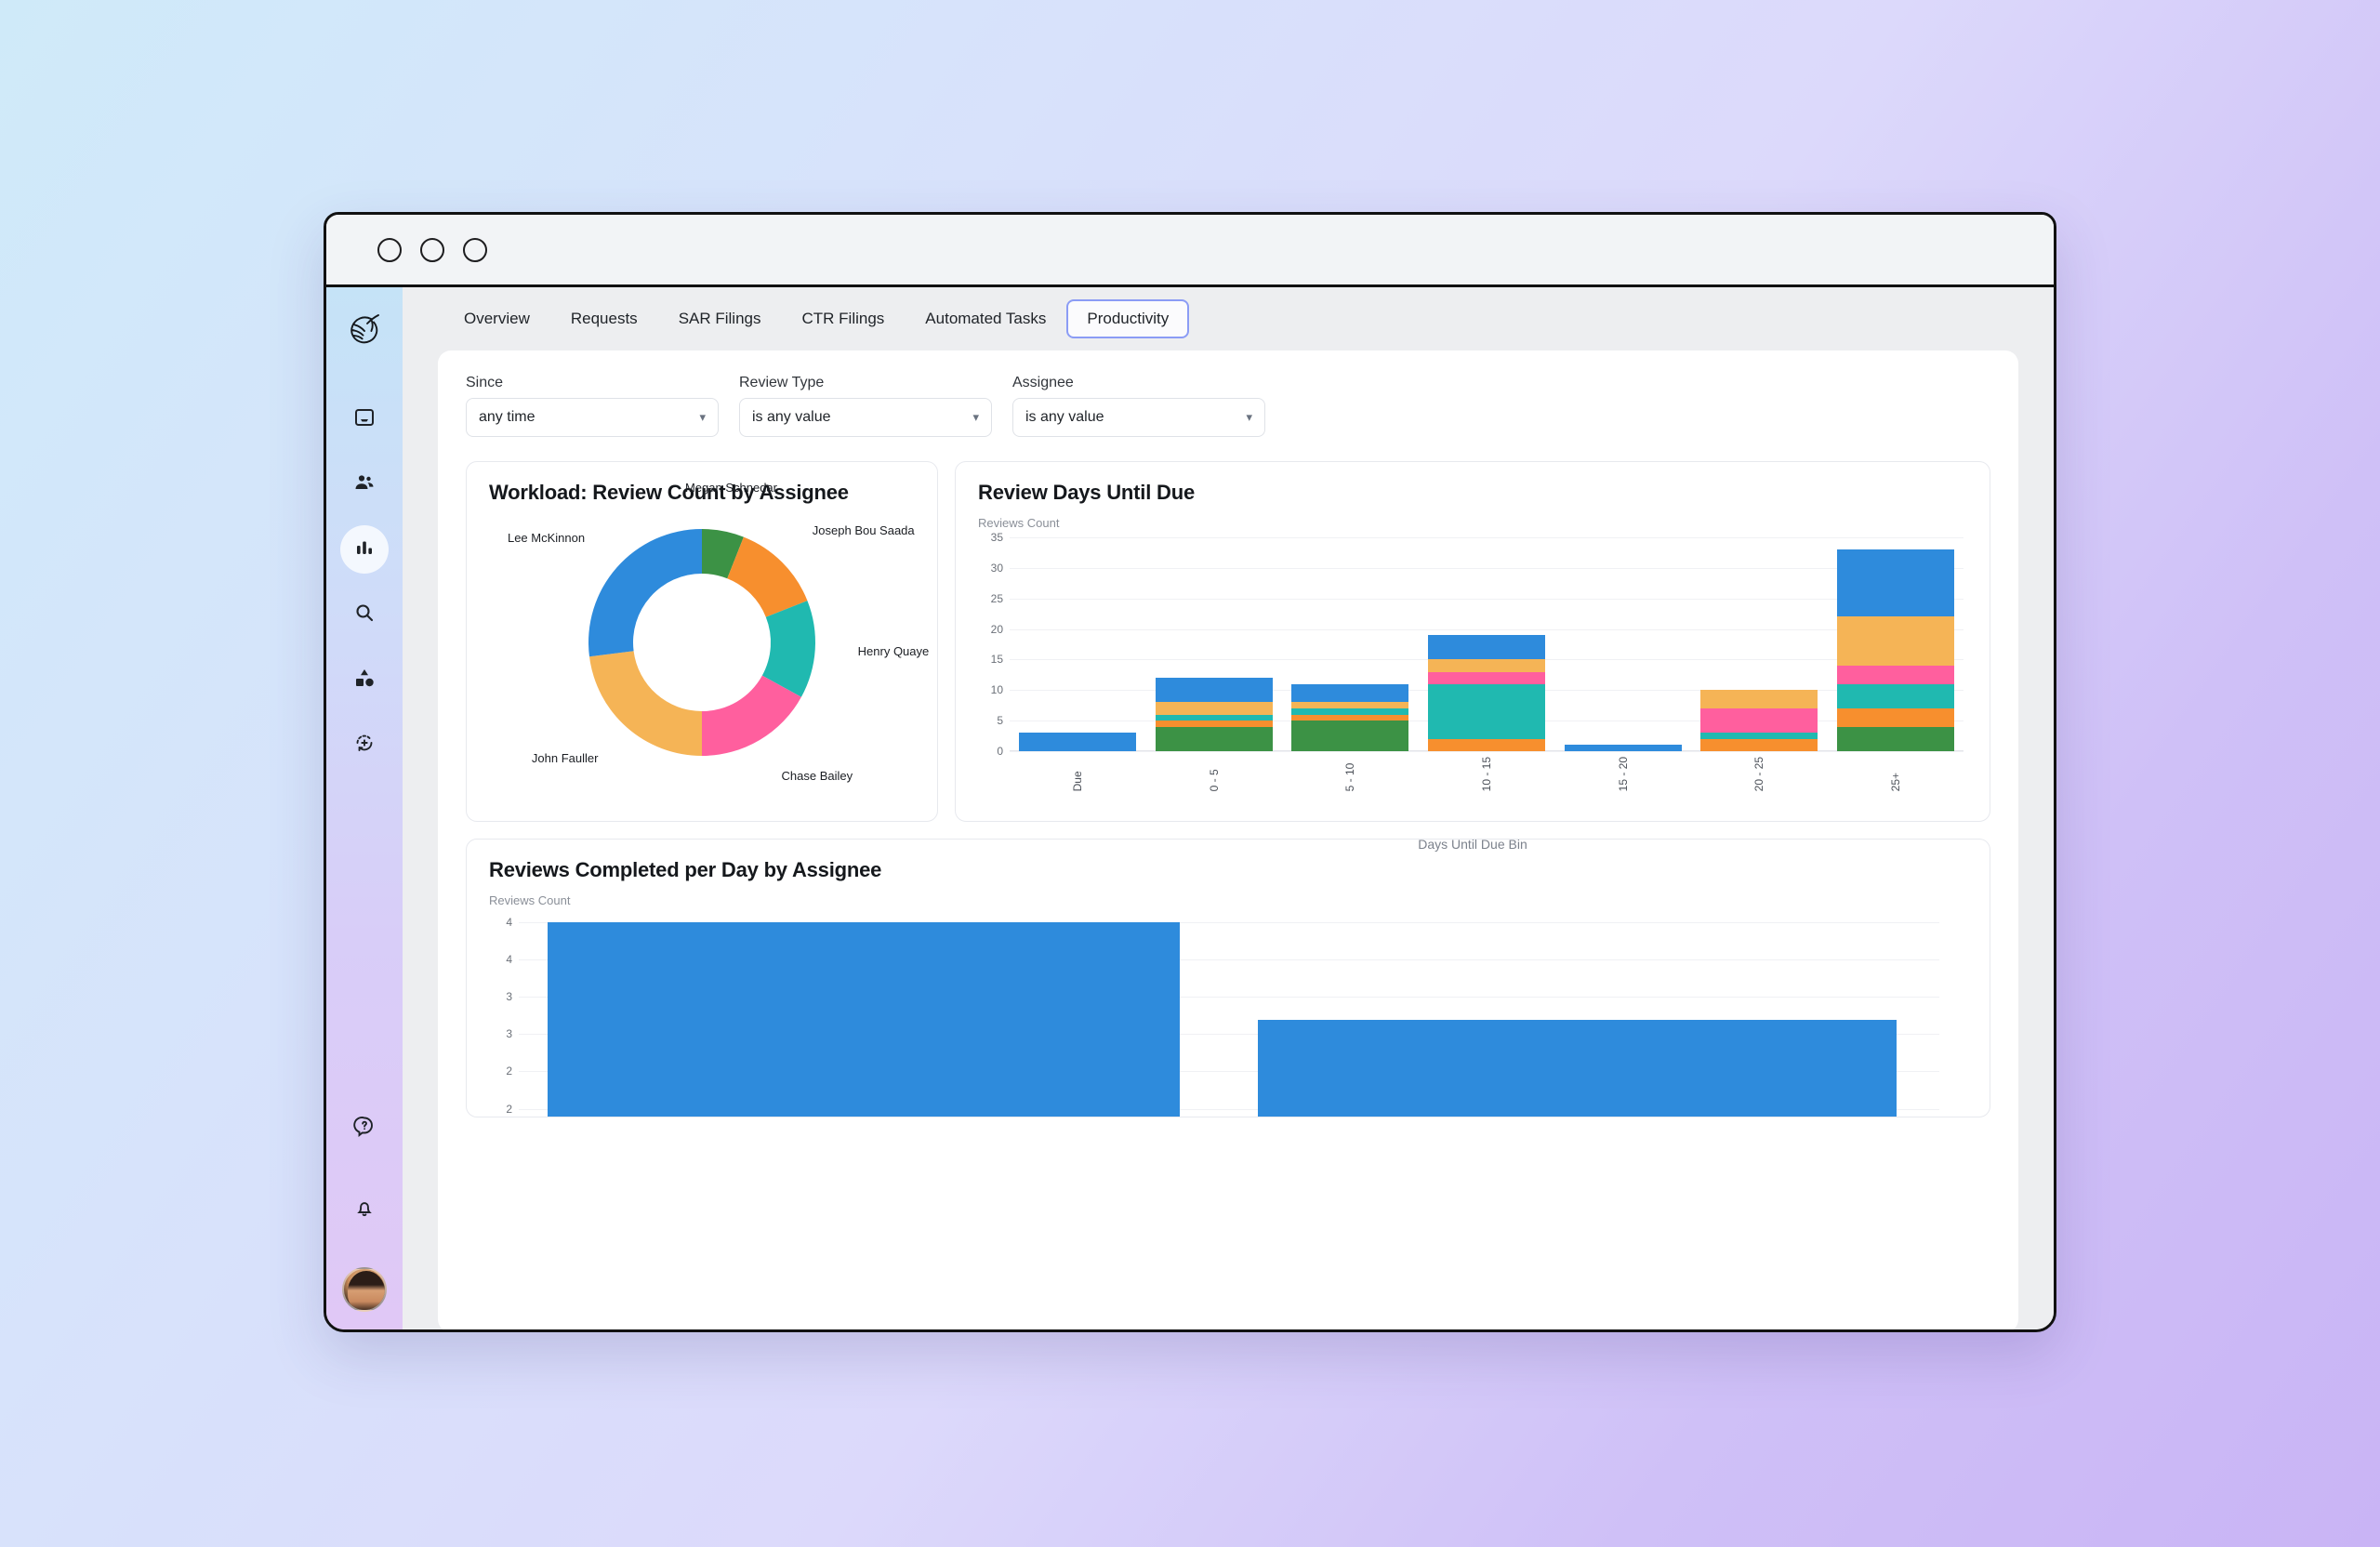 The width and height of the screenshot is (2380, 1547). I want to click on tab-overview: Overview, so click(496, 318).